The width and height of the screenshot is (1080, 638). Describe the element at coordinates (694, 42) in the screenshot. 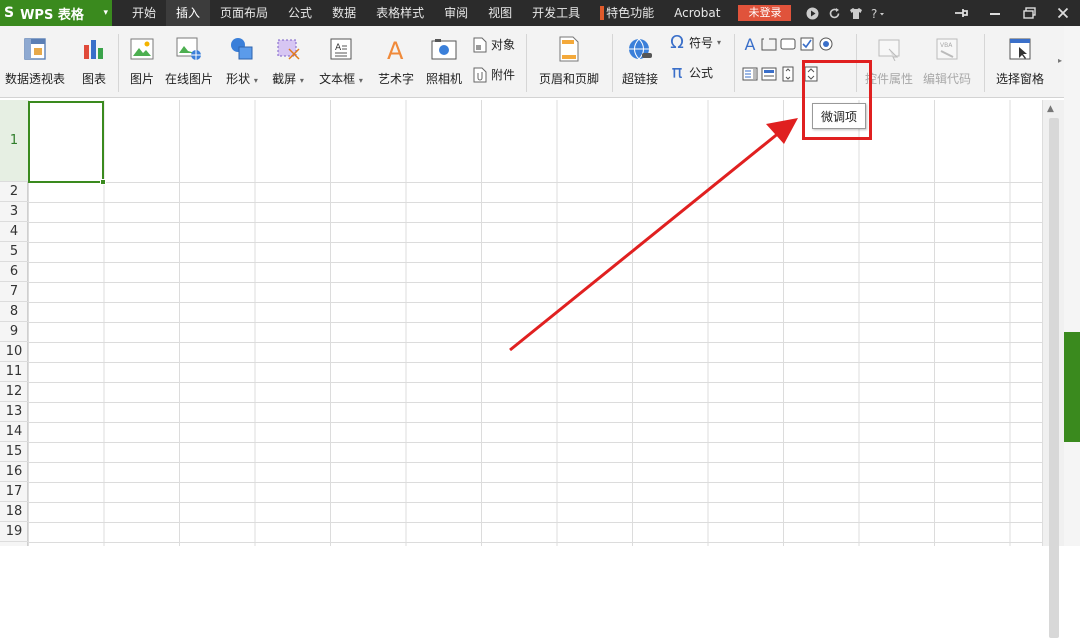

I see `symbol-button: Ω 符号 ▾` at that location.